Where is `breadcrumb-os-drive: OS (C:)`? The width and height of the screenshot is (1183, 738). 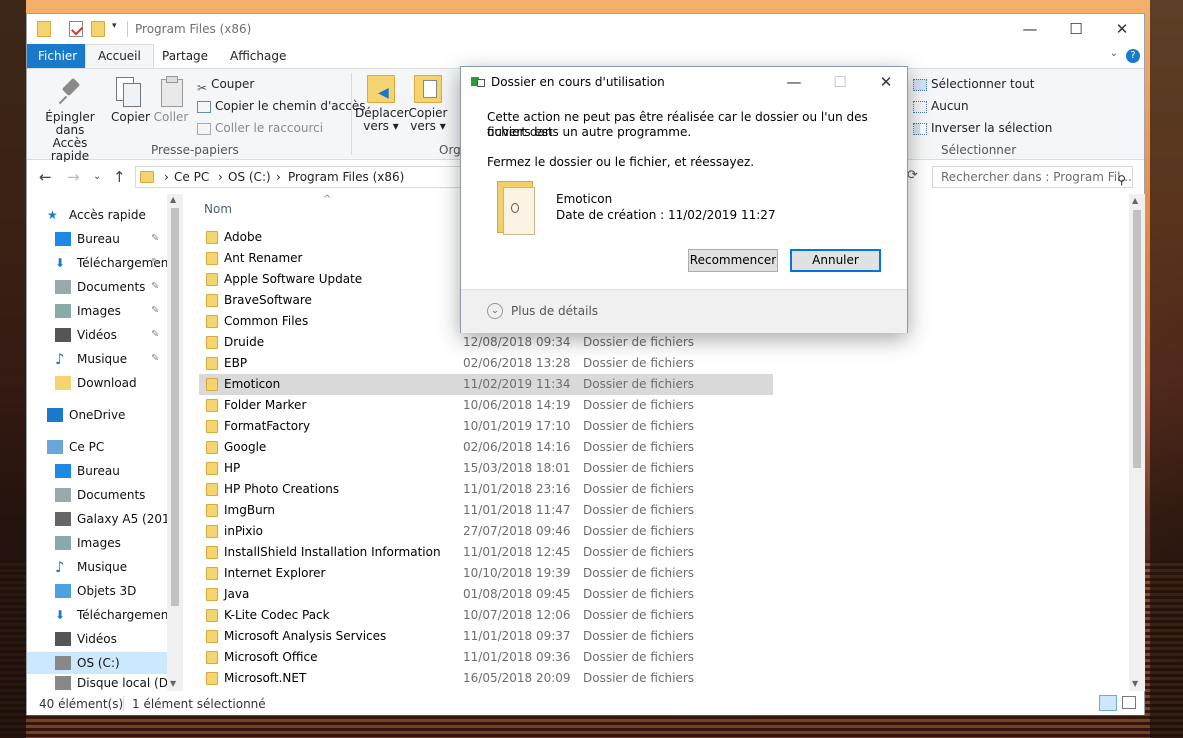 breadcrumb-os-drive: OS (C:) is located at coordinates (249, 177).